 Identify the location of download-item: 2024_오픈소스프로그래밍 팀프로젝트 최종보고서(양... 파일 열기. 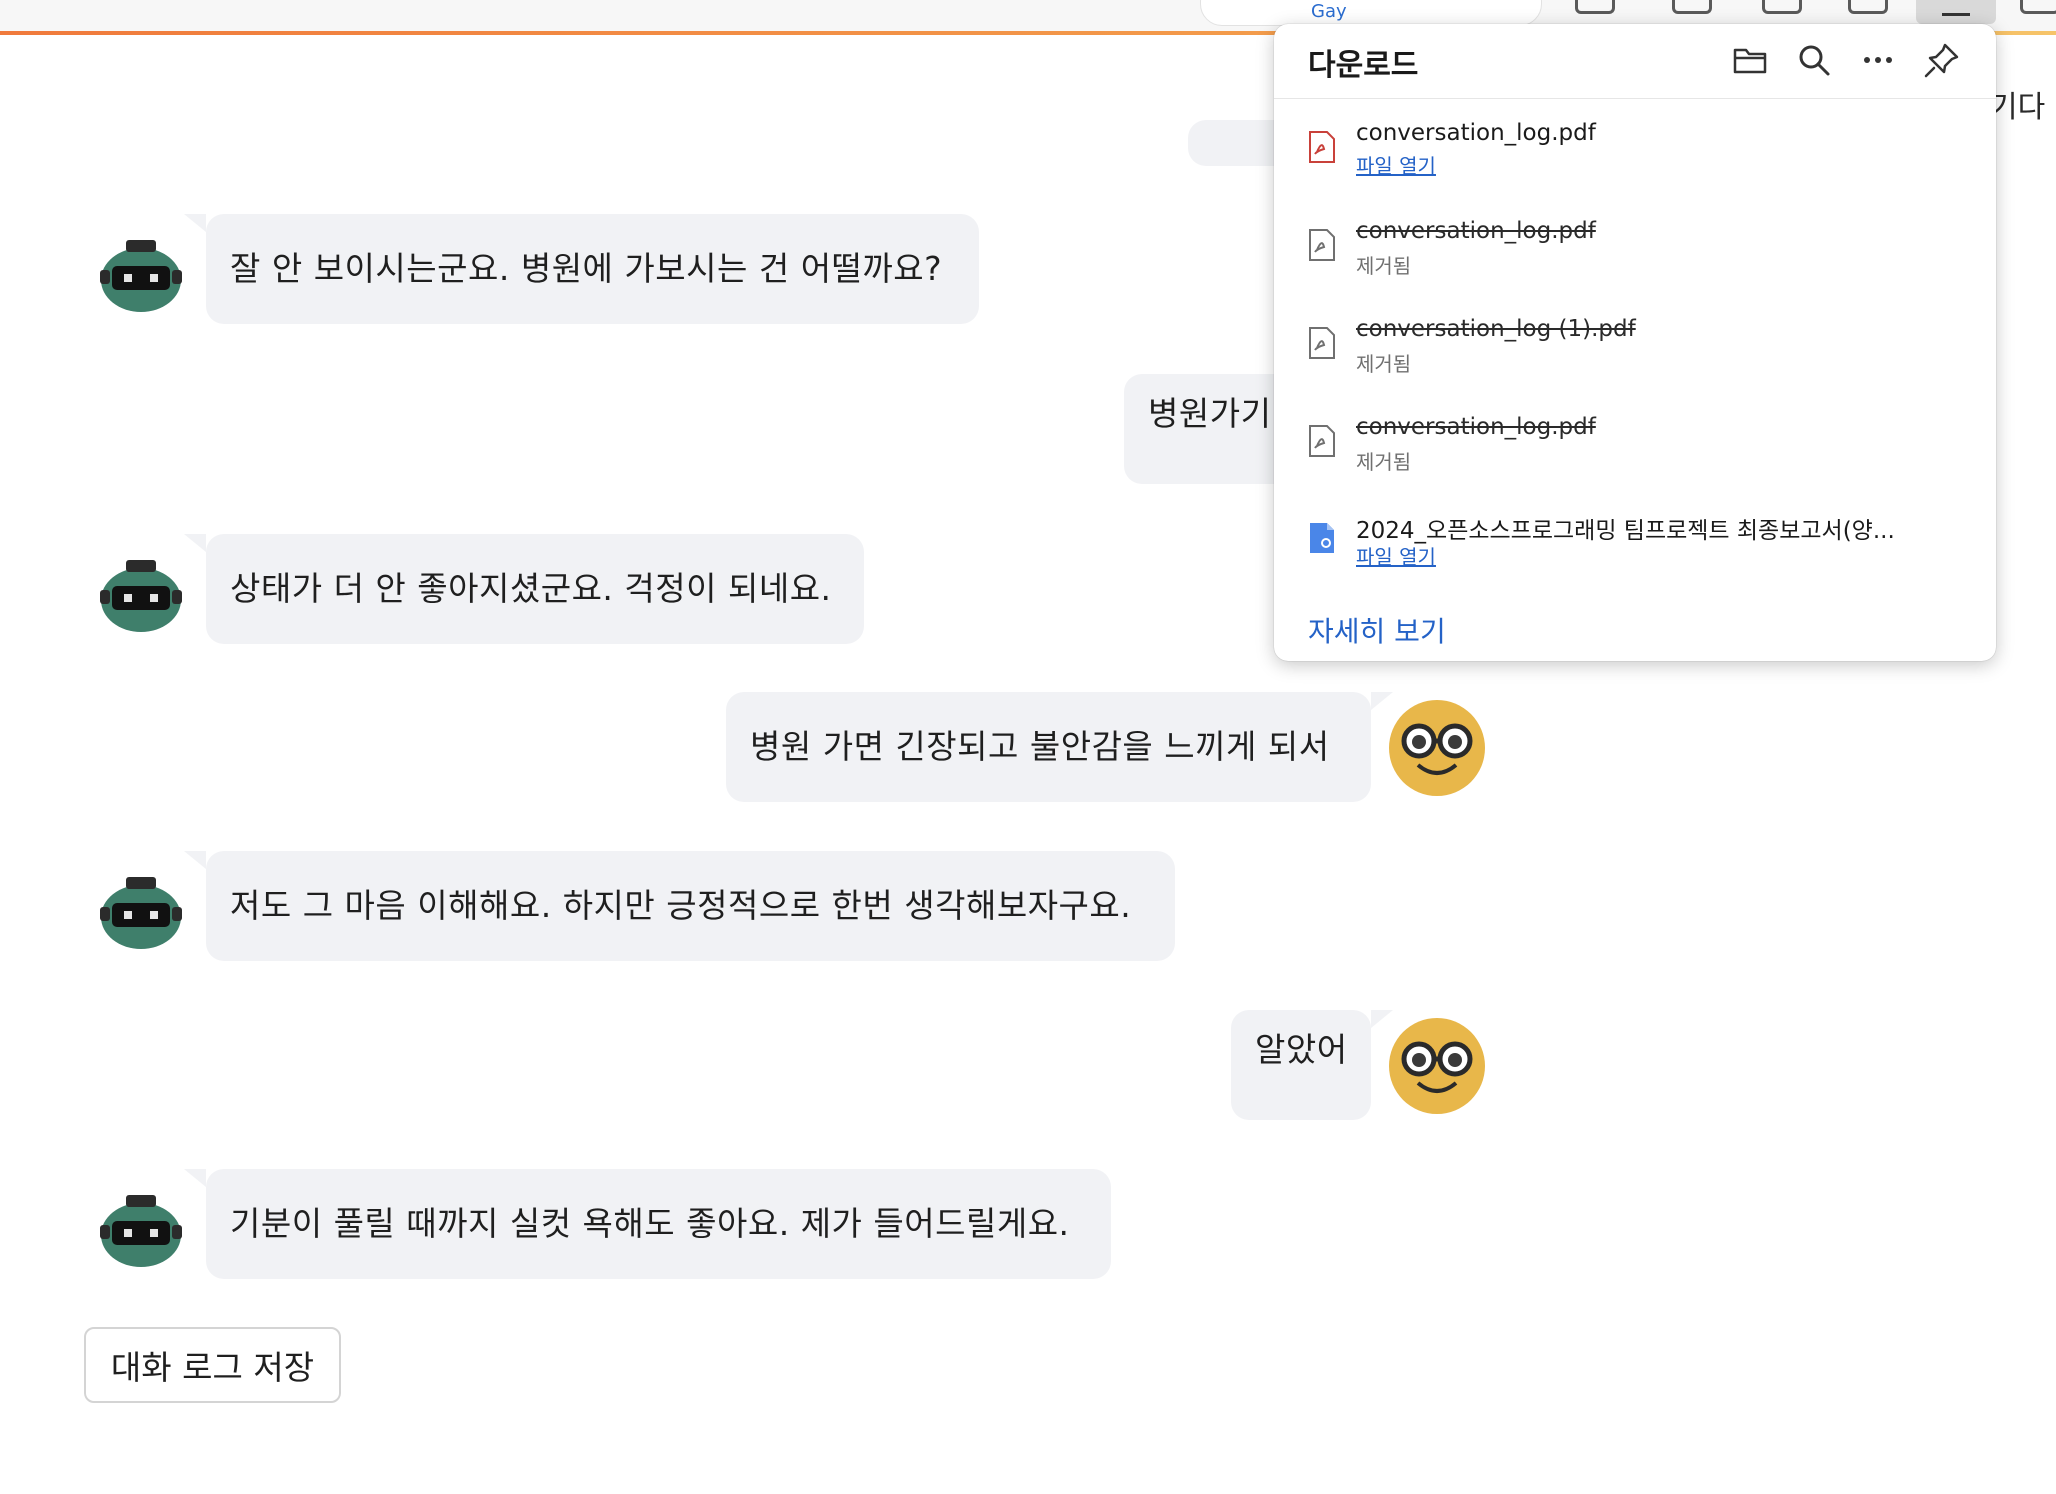
(1635, 556).